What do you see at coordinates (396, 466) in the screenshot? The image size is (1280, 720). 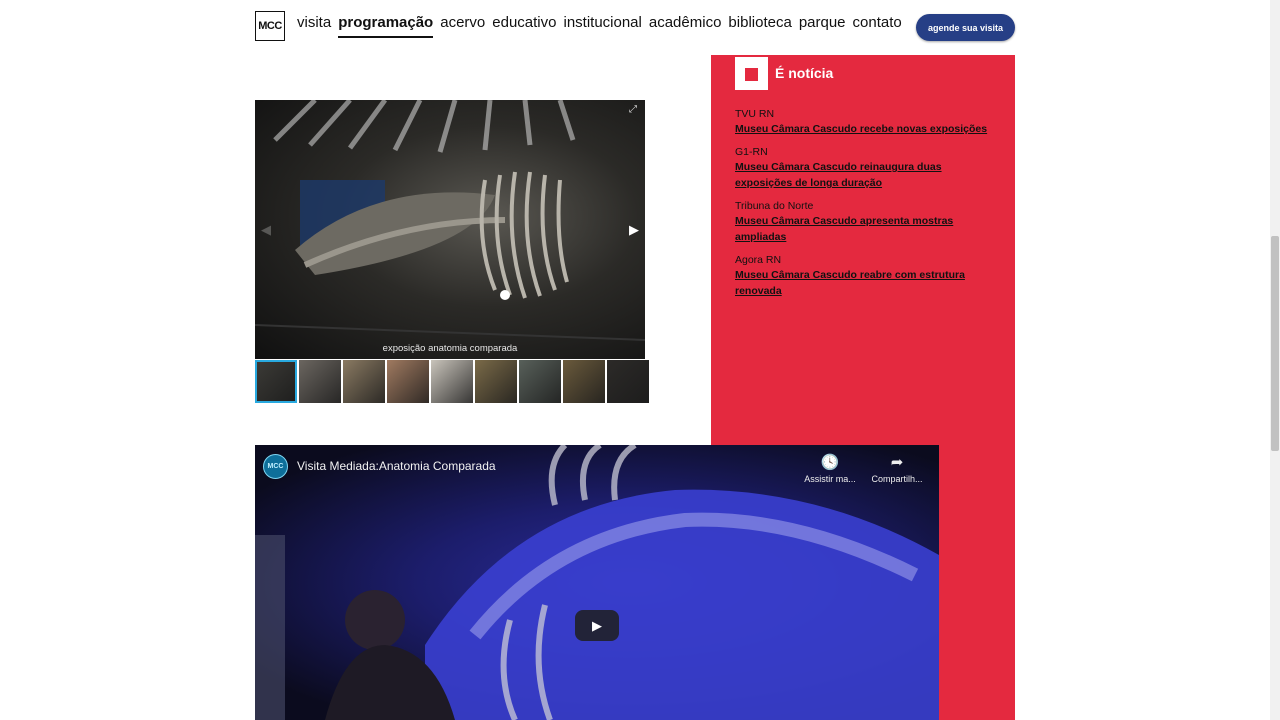 I see `video-title: Visita Mediada:Anatomia Comparada` at bounding box center [396, 466].